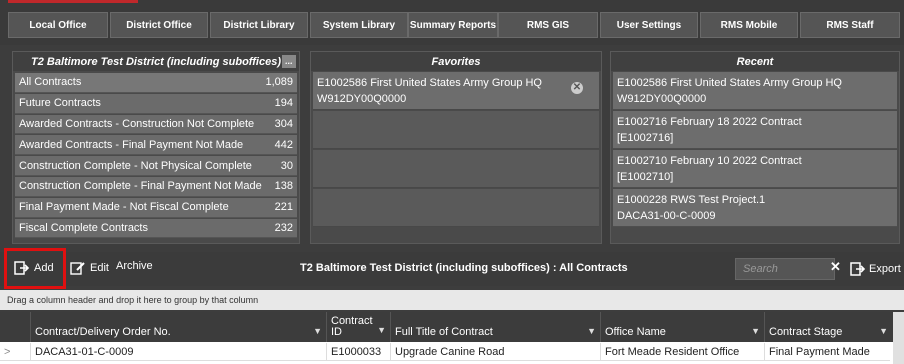  What do you see at coordinates (453, 25) in the screenshot?
I see `nav-summary-reports-button: Summary Reports` at bounding box center [453, 25].